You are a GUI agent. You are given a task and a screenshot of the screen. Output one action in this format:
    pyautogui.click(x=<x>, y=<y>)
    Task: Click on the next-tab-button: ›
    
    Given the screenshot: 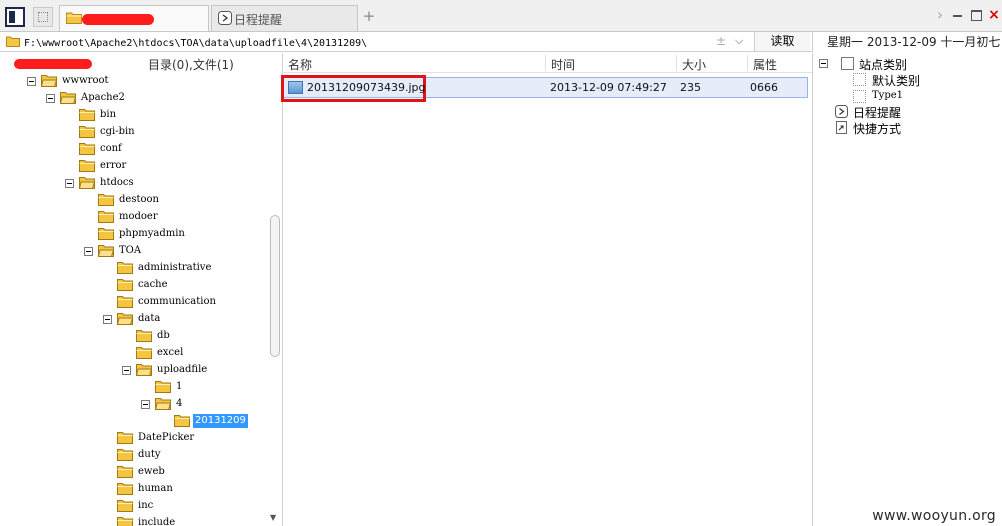 What is the action you would take?
    pyautogui.click(x=940, y=15)
    